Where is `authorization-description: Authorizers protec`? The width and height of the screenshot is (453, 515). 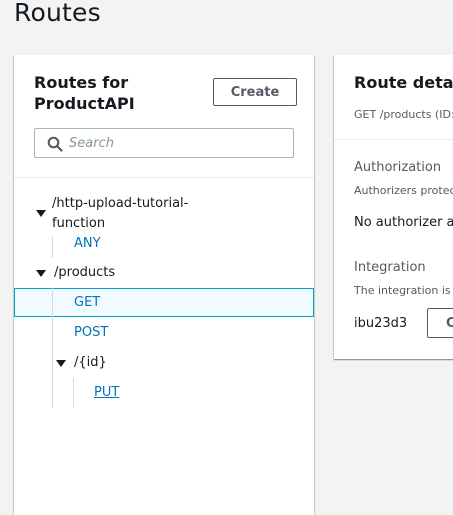 authorization-description: Authorizers protec is located at coordinates (403, 190).